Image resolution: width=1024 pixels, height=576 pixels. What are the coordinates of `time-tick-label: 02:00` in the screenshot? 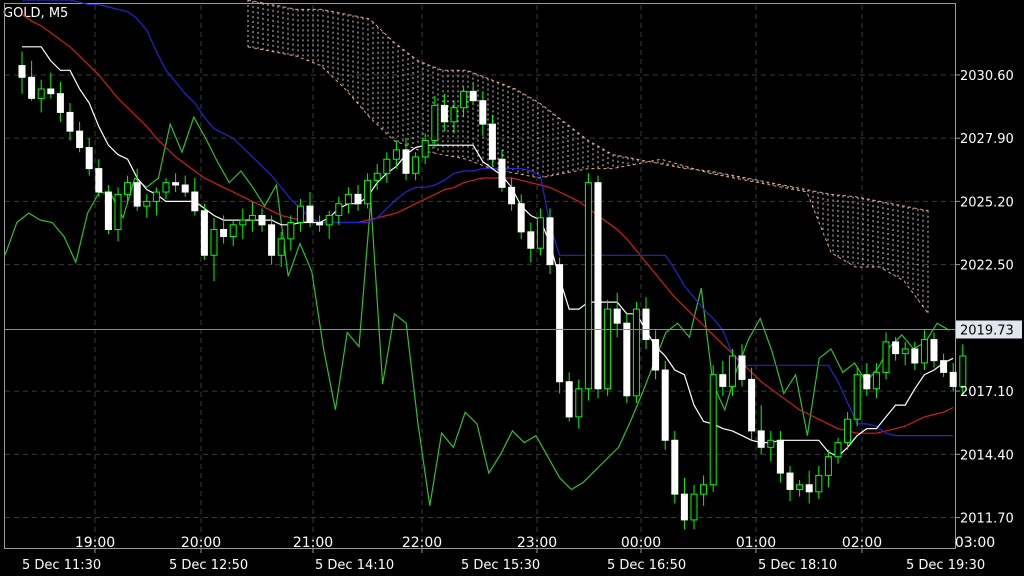 It's located at (862, 543).